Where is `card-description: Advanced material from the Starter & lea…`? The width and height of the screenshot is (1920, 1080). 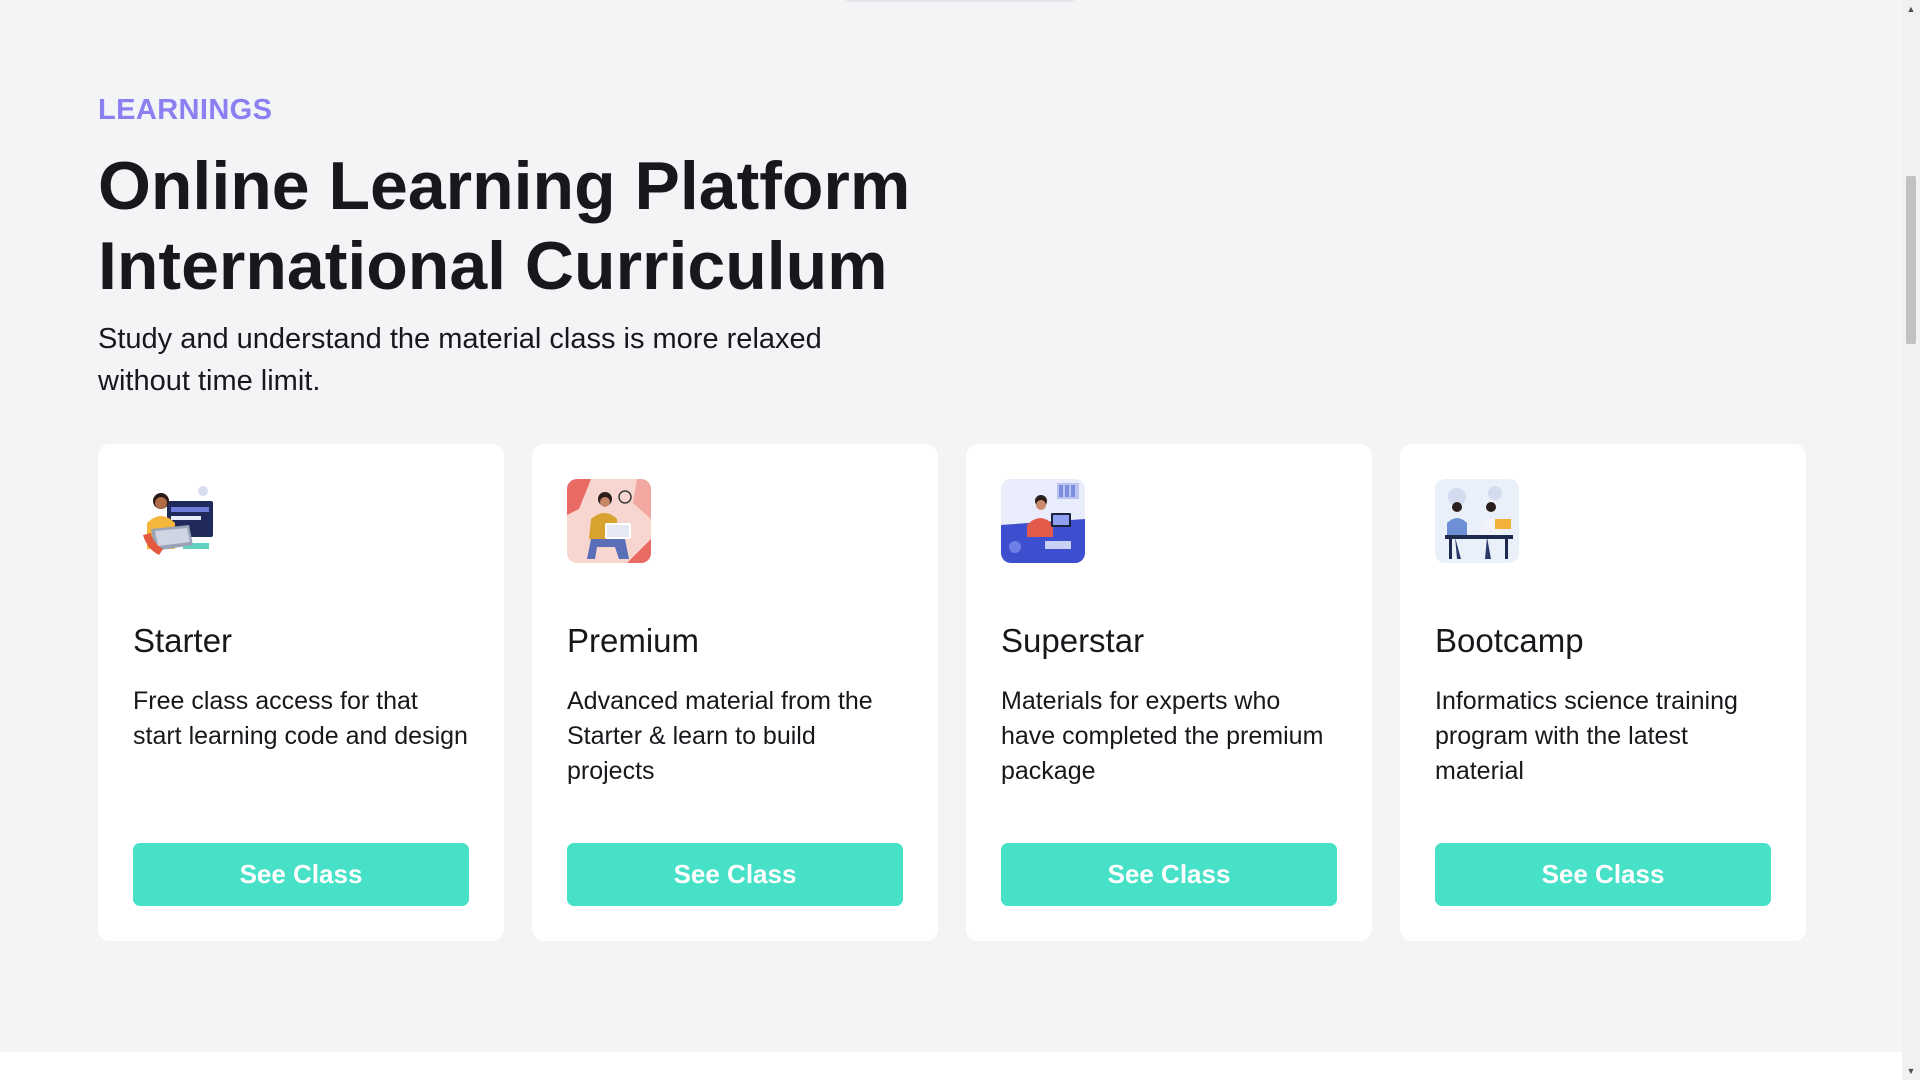
card-description: Advanced material from the Starter & lea… is located at coordinates (720, 736).